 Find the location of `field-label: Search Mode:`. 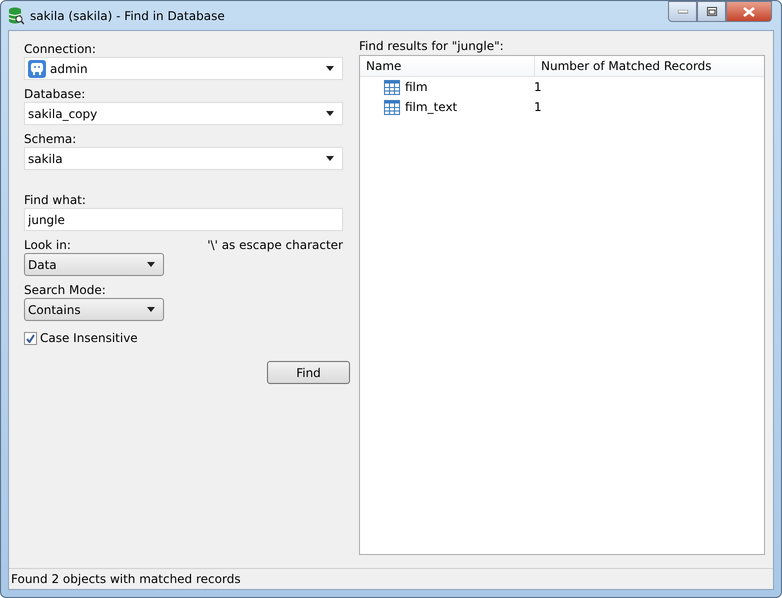

field-label: Search Mode: is located at coordinates (65, 290).